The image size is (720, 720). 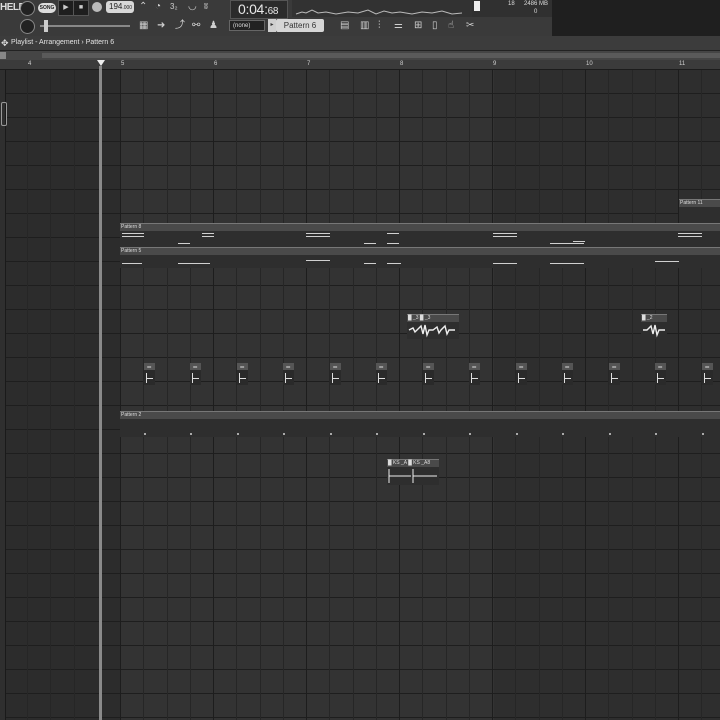 I want to click on playhead, so click(x=100, y=393).